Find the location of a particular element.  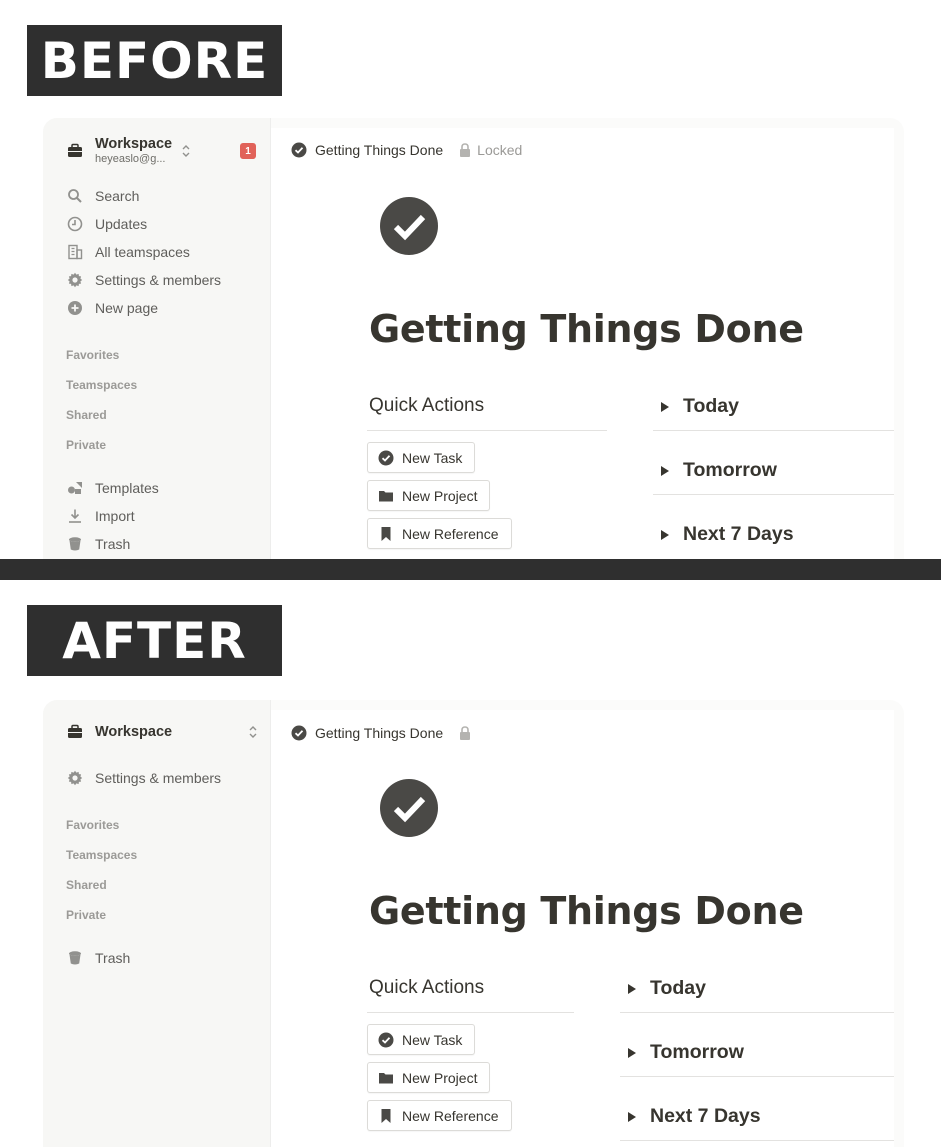

after-label: AFTER is located at coordinates (154, 640).